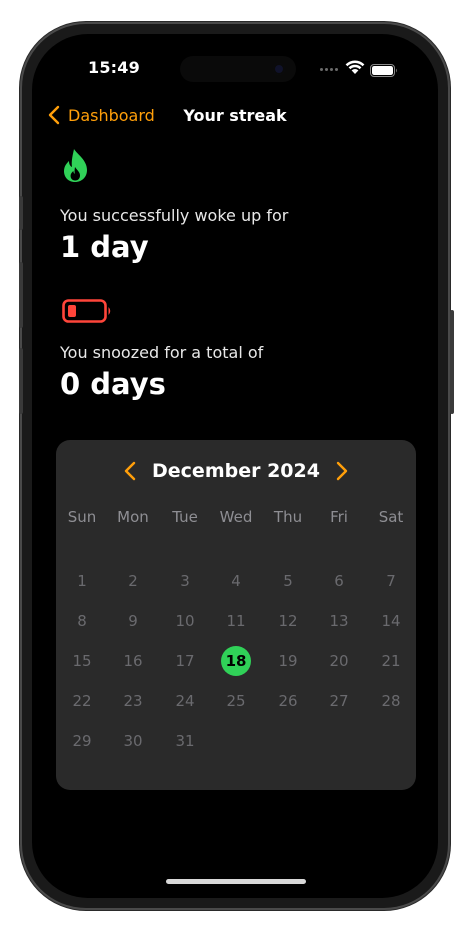 The width and height of the screenshot is (473, 932). I want to click on action-button, so click(21, 213).